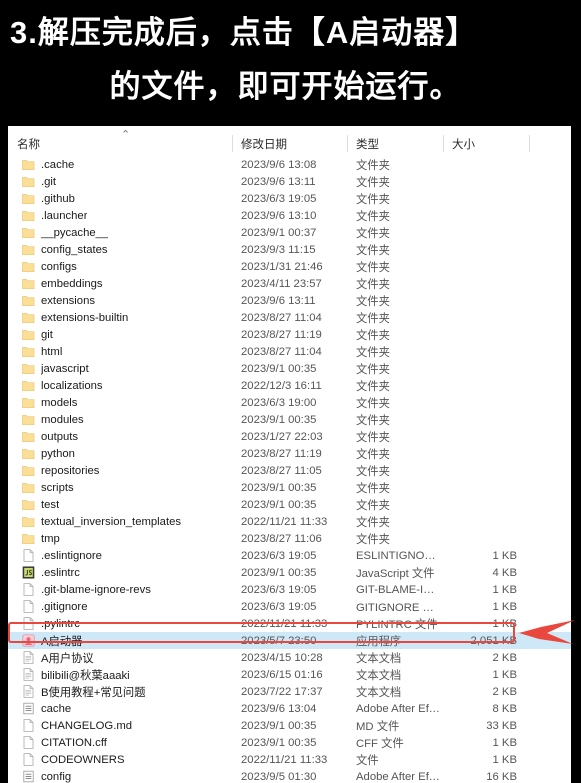  I want to click on file-row: bilibili@秋葉aaaki 2023/6/15 01:16 文本文档 1 KB, so click(289, 674).